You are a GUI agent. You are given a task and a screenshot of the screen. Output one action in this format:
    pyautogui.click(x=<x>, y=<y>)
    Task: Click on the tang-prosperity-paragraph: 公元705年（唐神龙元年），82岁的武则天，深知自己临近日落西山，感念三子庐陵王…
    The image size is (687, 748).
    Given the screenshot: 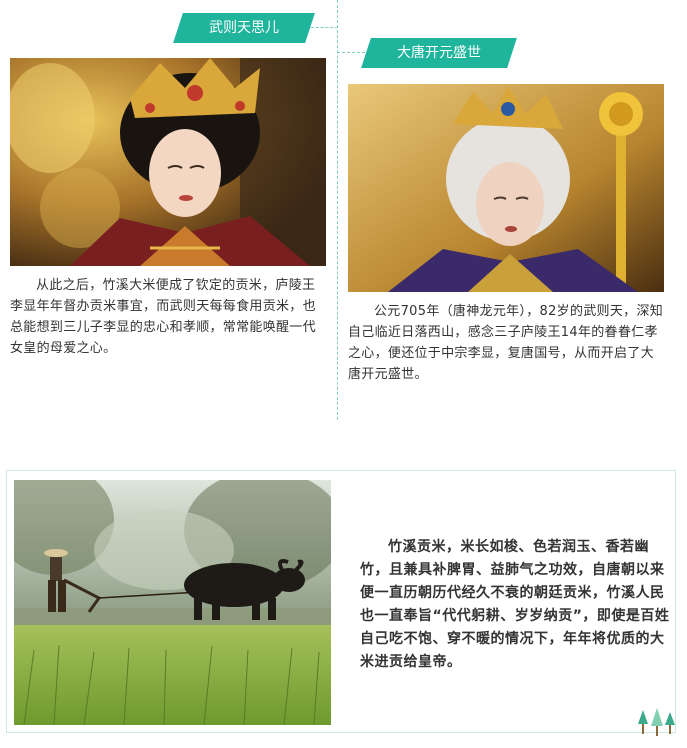 What is the action you would take?
    pyautogui.click(x=506, y=343)
    